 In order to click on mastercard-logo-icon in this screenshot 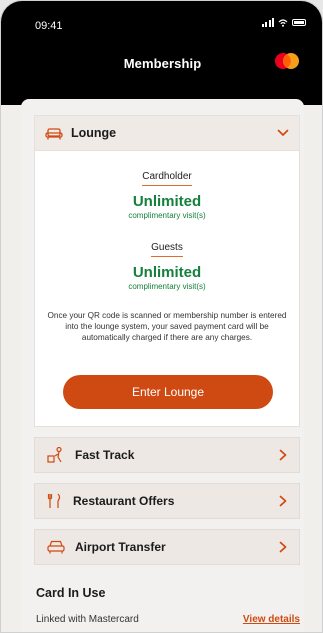, I will do `click(287, 61)`.